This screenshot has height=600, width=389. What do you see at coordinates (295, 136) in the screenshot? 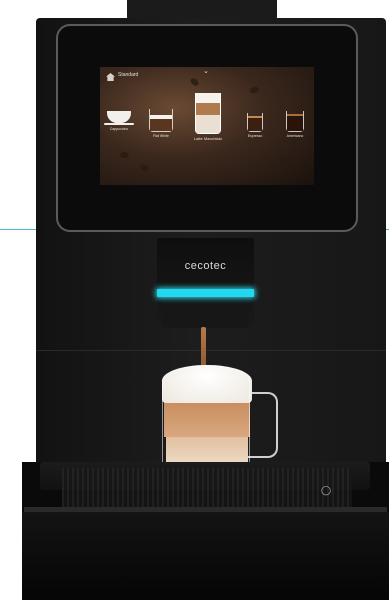
I see `drink-label: Americano` at bounding box center [295, 136].